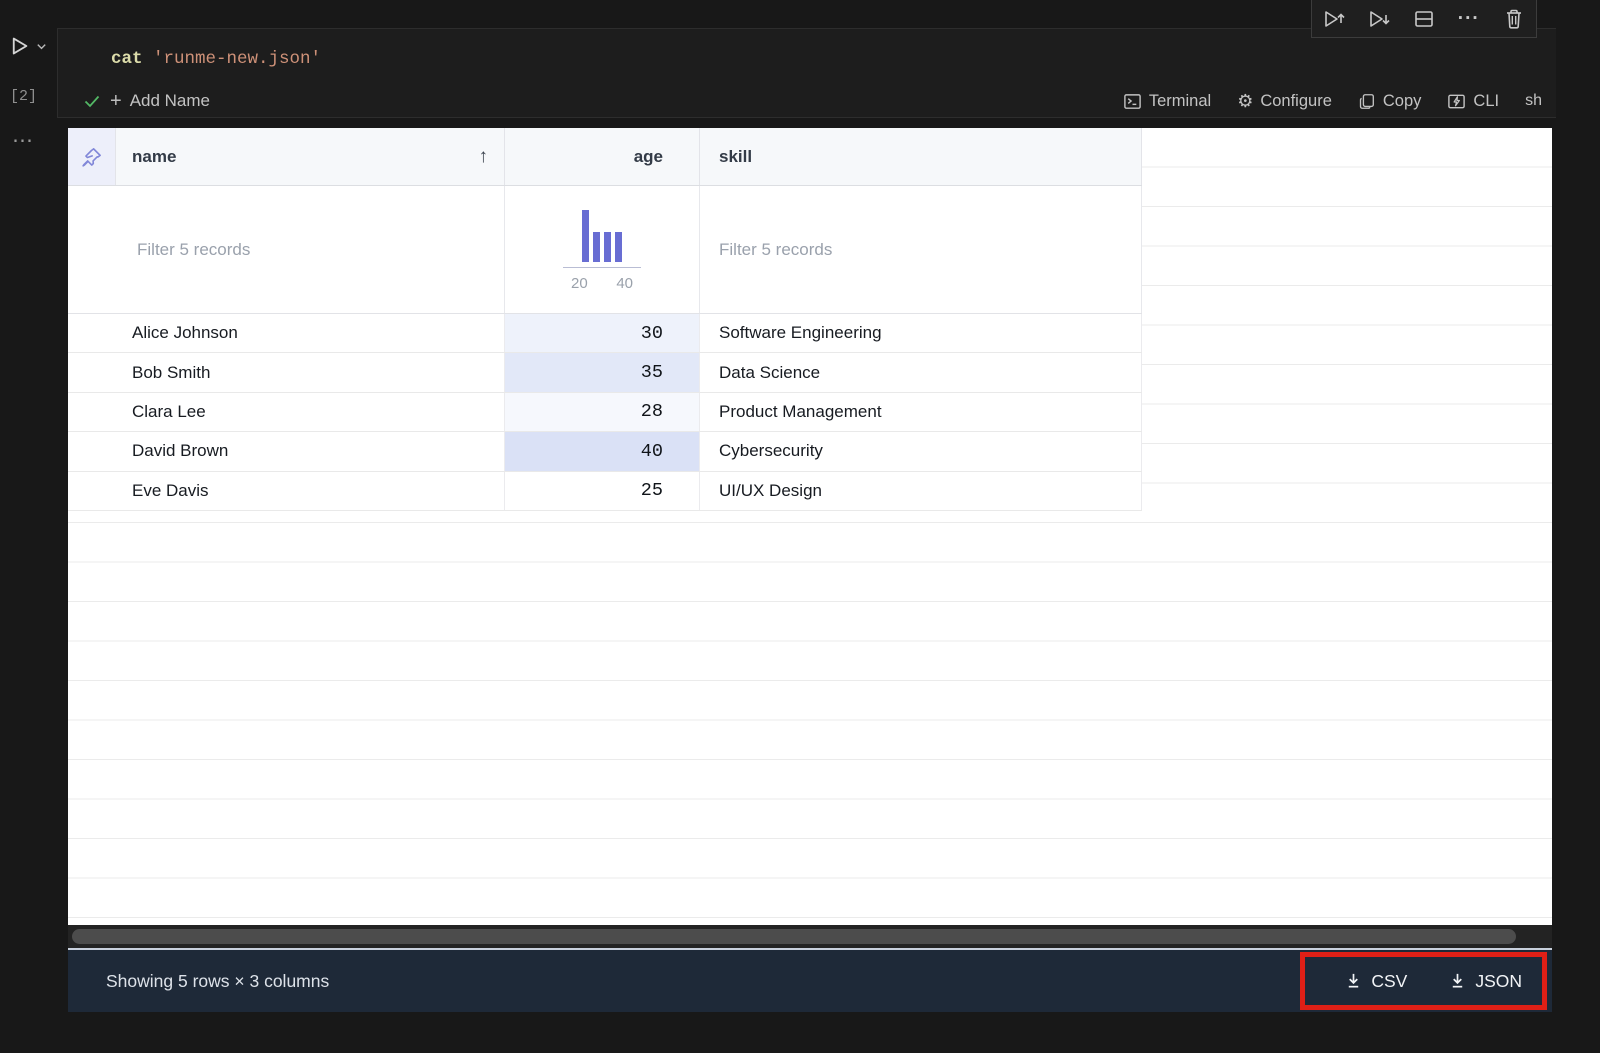  I want to click on success-check-icon, so click(92, 101).